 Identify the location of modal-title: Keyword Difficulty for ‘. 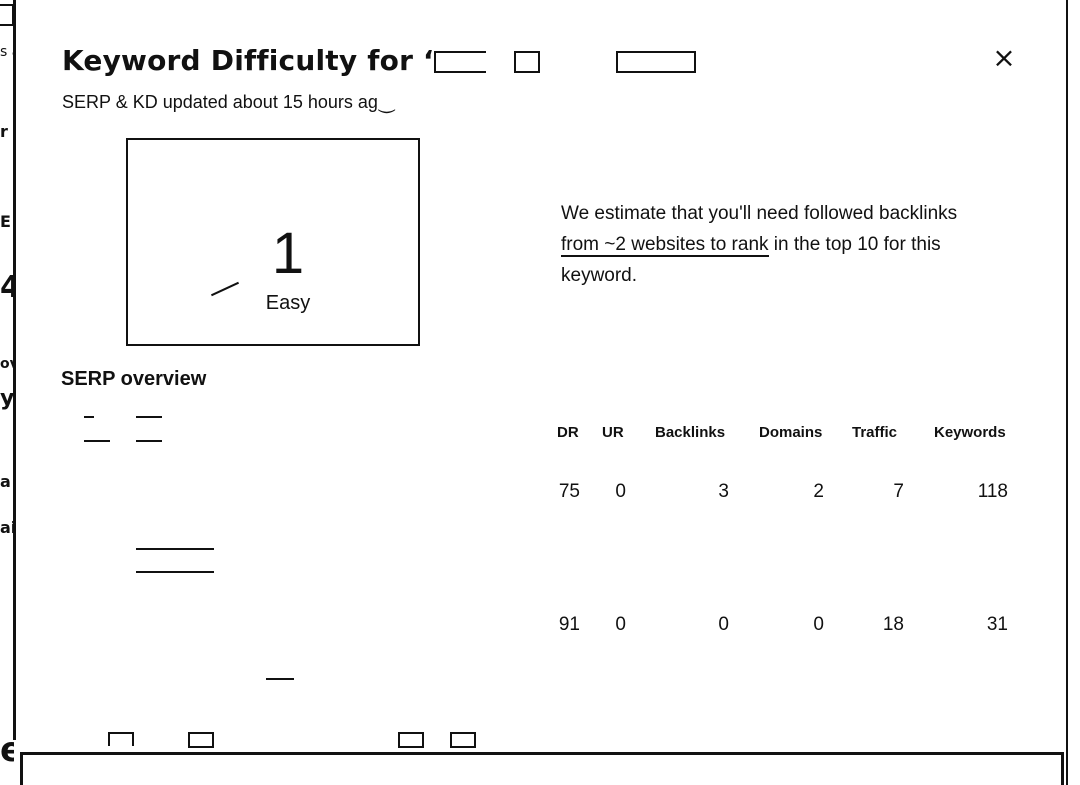
(379, 60).